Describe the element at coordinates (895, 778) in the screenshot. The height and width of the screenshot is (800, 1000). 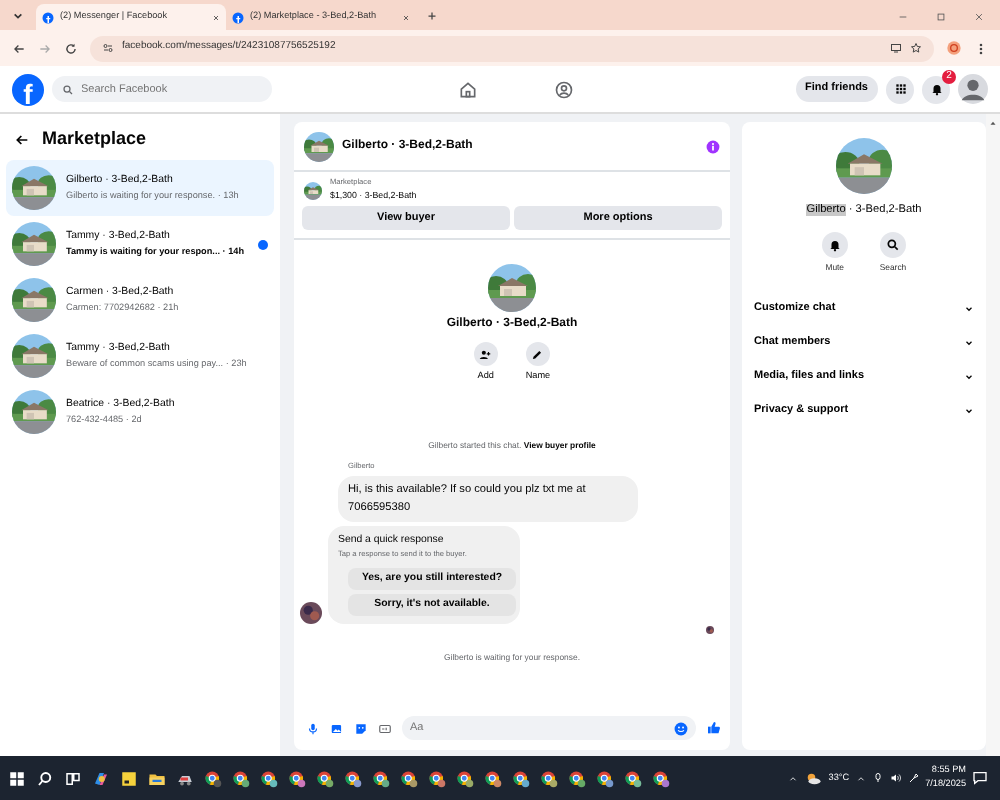
I see `volume-icon` at that location.